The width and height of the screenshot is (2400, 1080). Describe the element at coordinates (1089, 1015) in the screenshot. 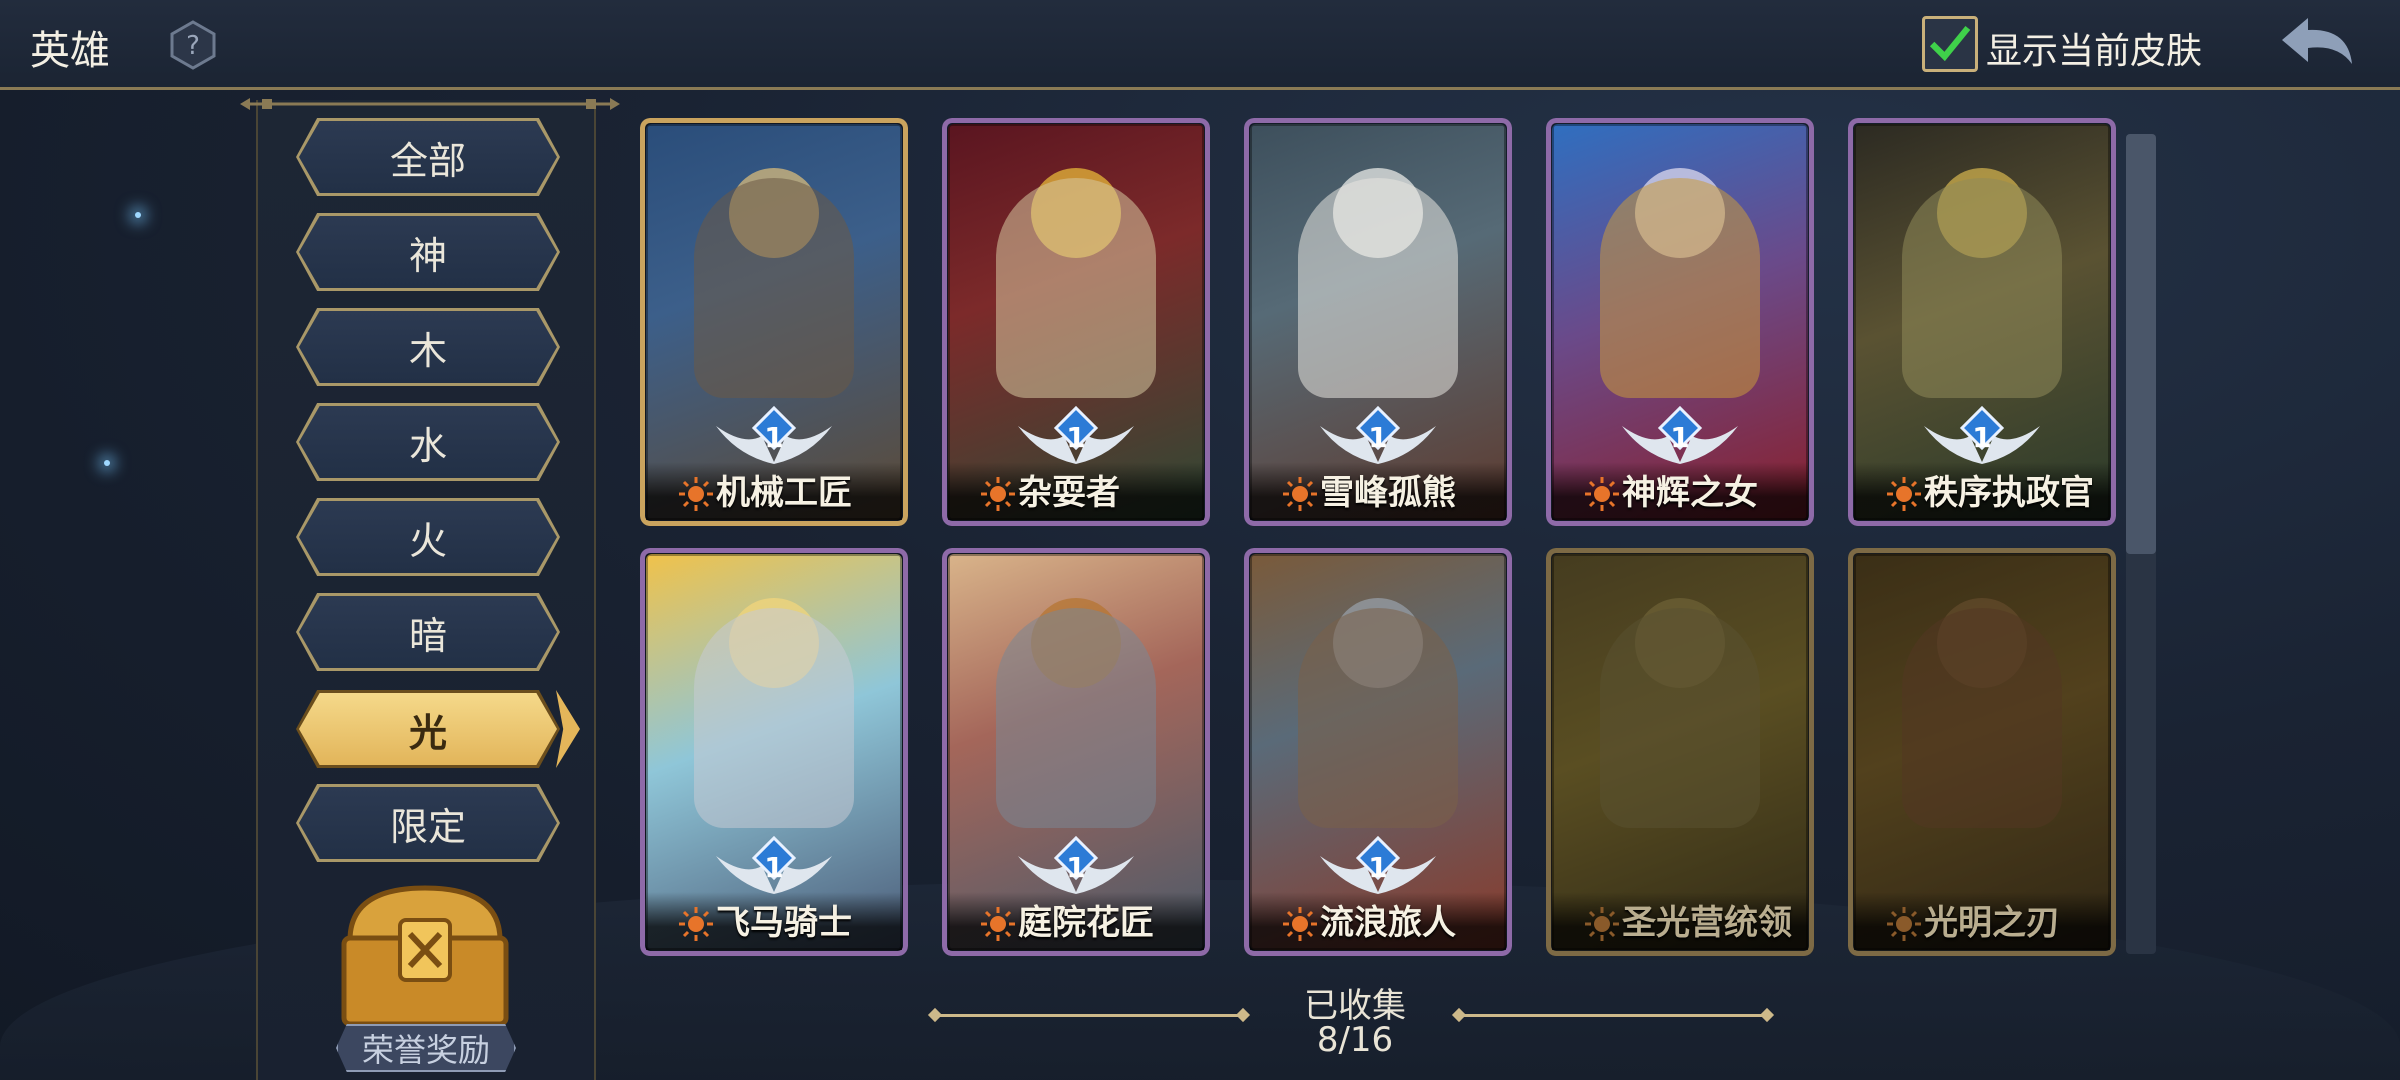

I see `divider-left` at that location.